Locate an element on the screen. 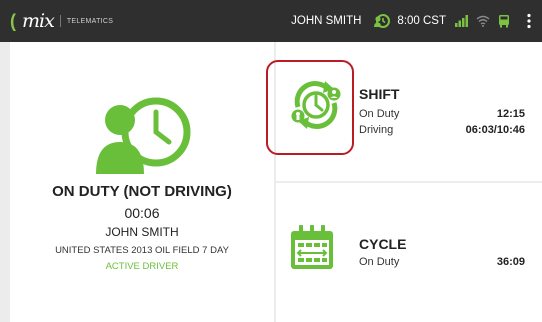 Image resolution: width=542 pixels, height=322 pixels. top-bar-driver-name: JOHN SMITH is located at coordinates (326, 21).